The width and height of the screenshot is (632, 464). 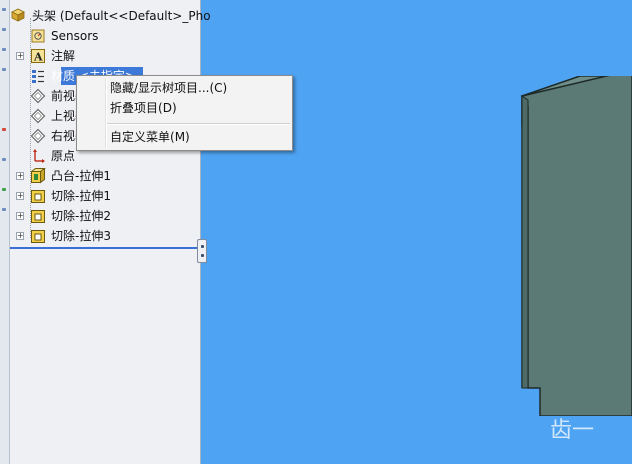 I want to click on part-icon, so click(x=18, y=15).